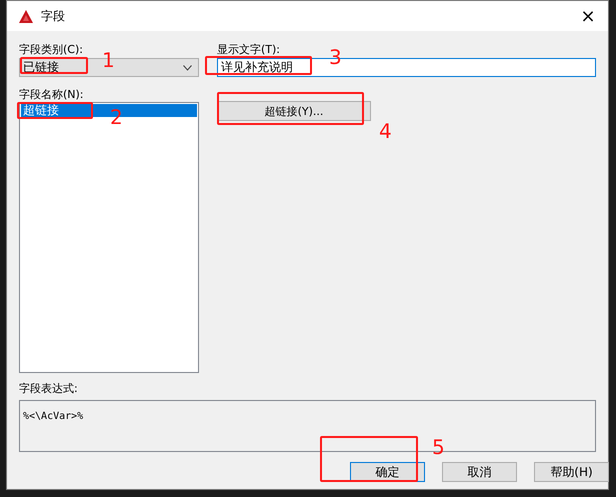  What do you see at coordinates (51, 95) in the screenshot?
I see `field-name-label: 字段名称(N):` at bounding box center [51, 95].